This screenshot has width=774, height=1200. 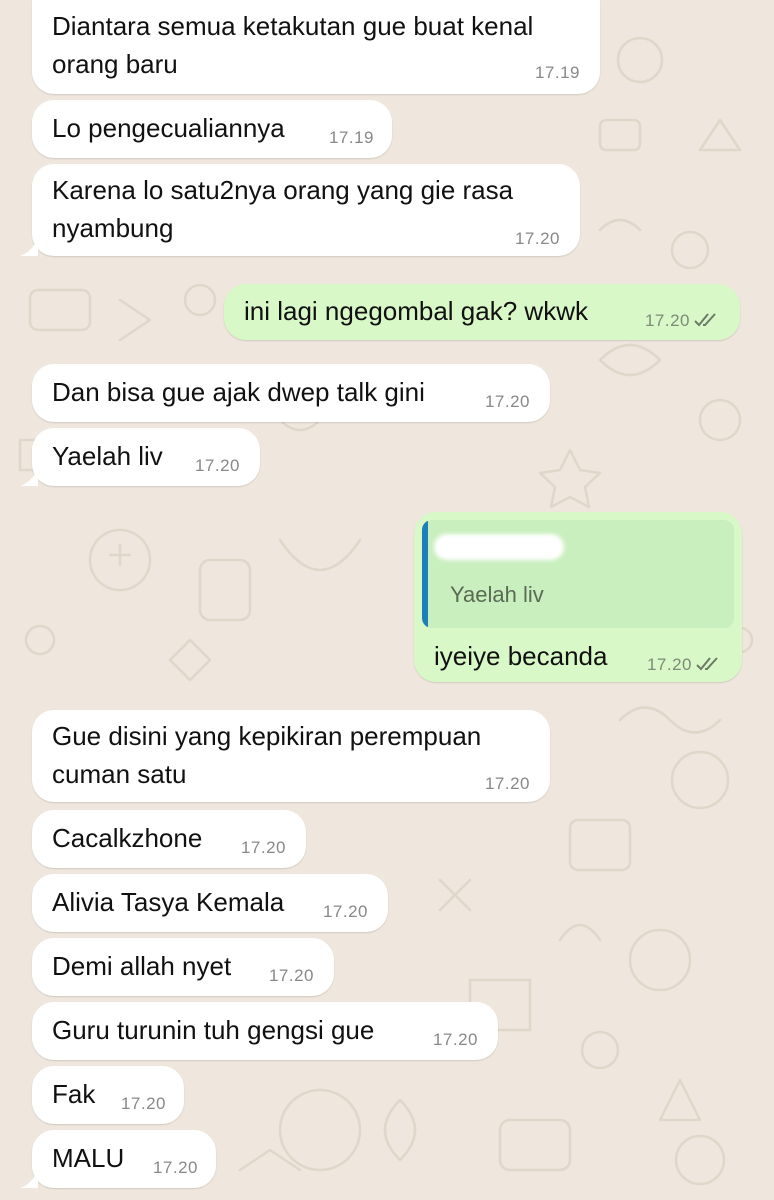 I want to click on message-bubble-incoming: Cacalkzhone 17.20, so click(x=169, y=839).